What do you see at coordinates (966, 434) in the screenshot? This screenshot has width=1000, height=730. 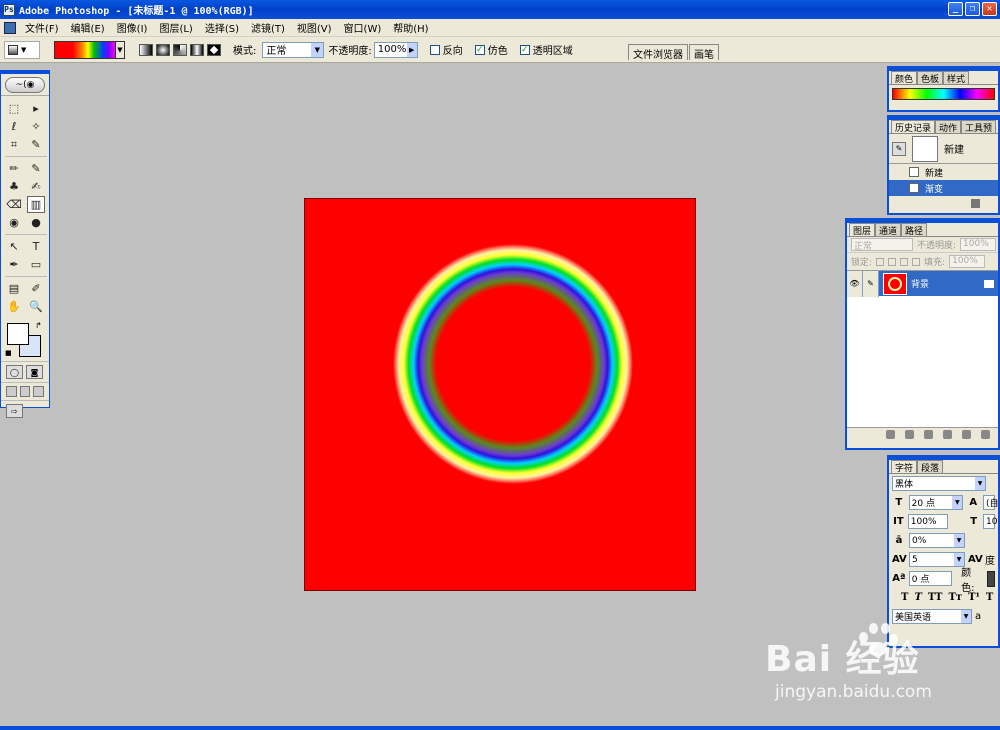 I see `new-layer-icon` at bounding box center [966, 434].